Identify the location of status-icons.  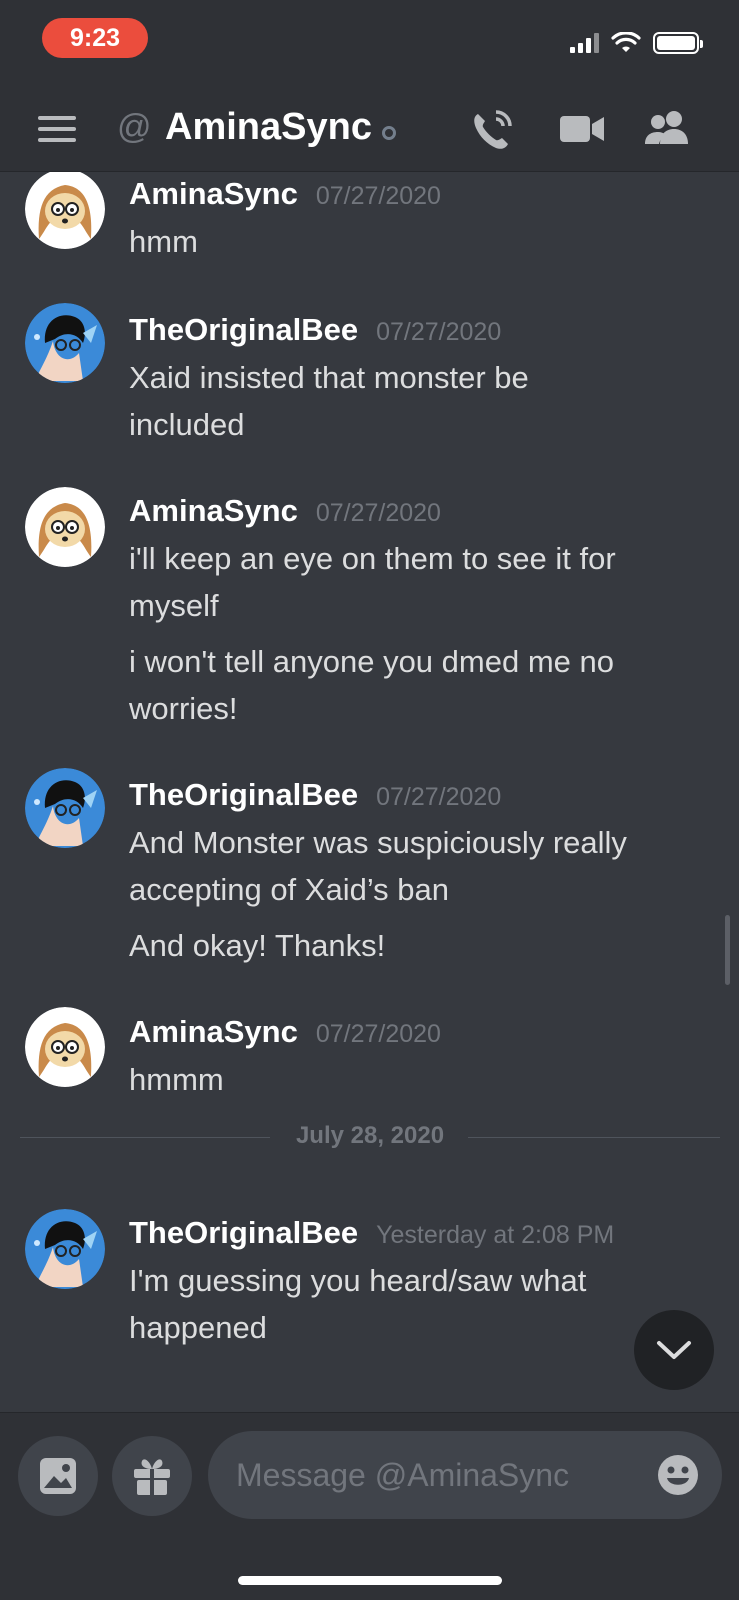
(636, 43).